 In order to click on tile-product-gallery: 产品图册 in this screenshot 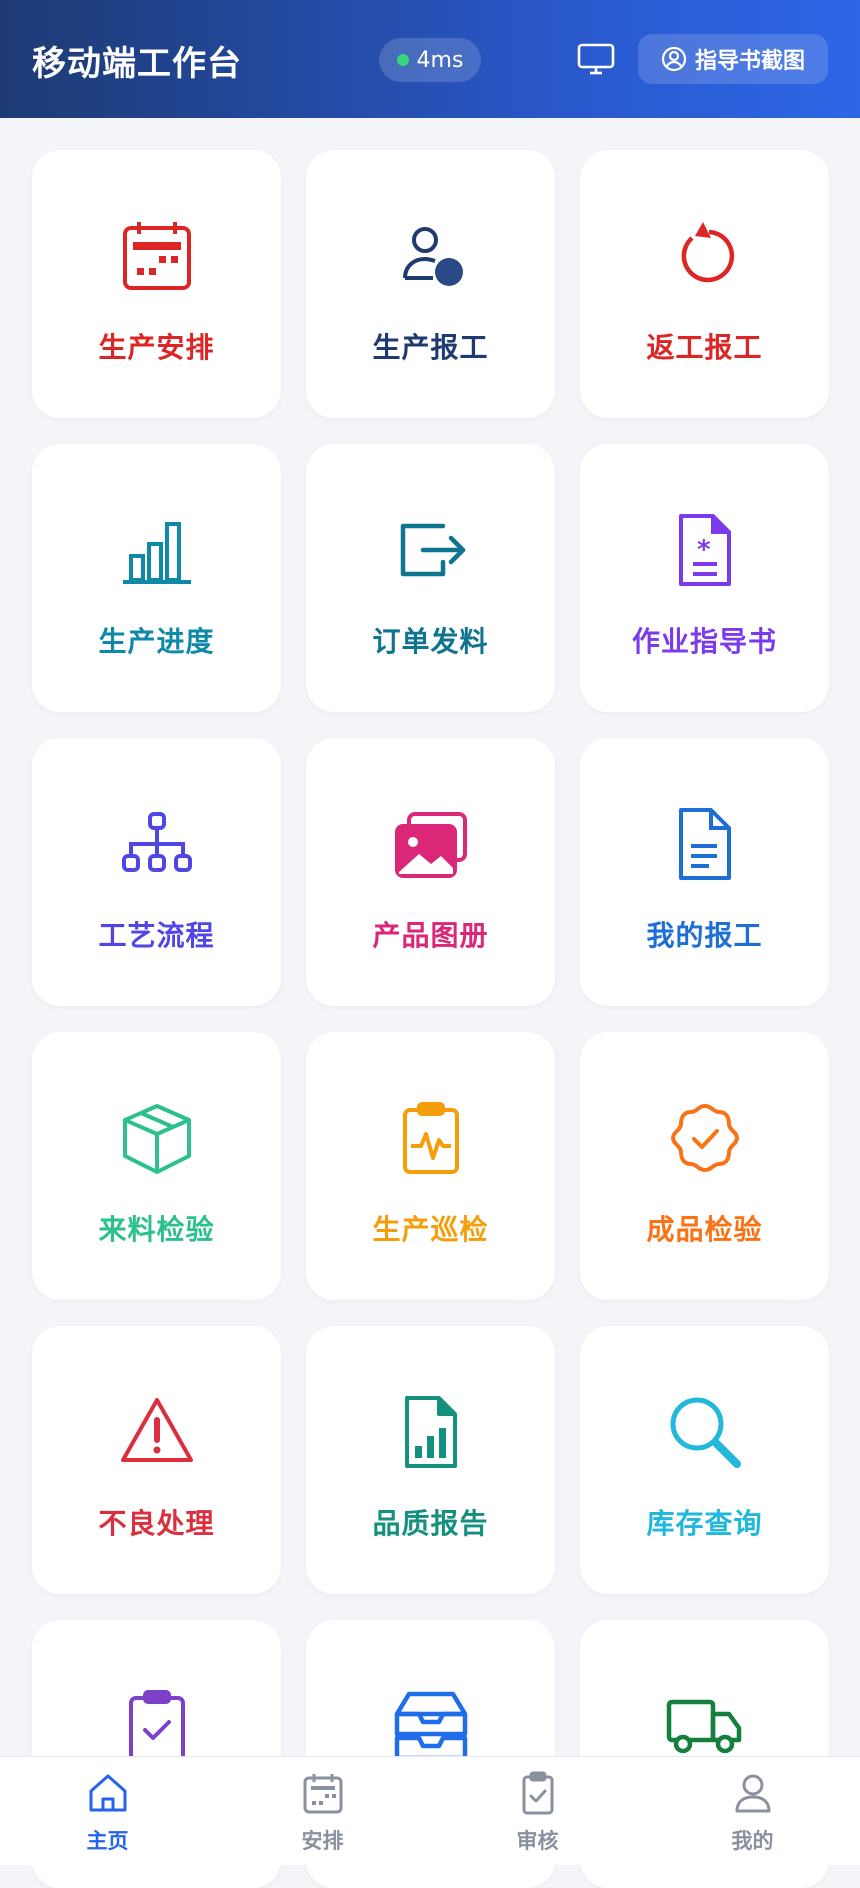, I will do `click(430, 872)`.